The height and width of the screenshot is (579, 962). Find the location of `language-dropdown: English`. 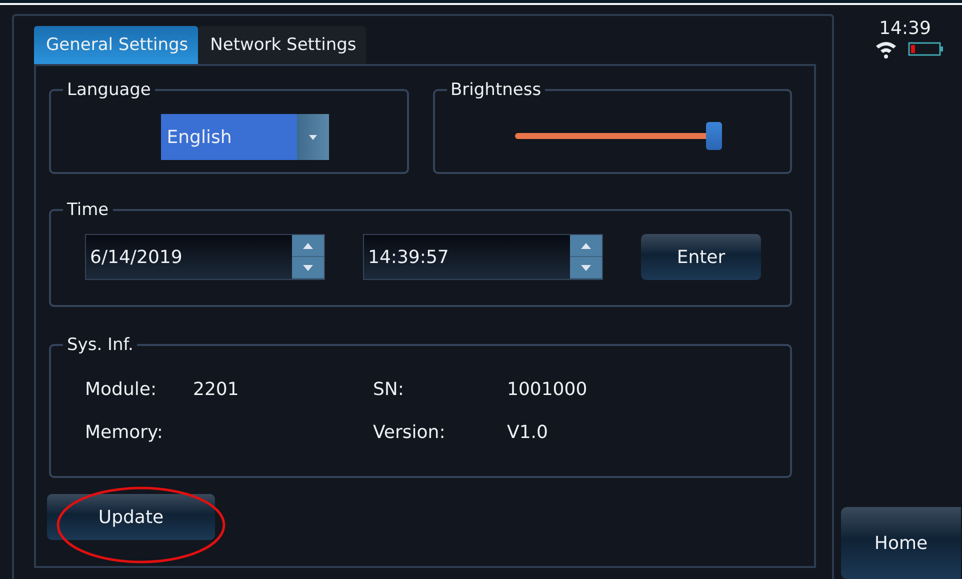

language-dropdown: English is located at coordinates (244, 137).